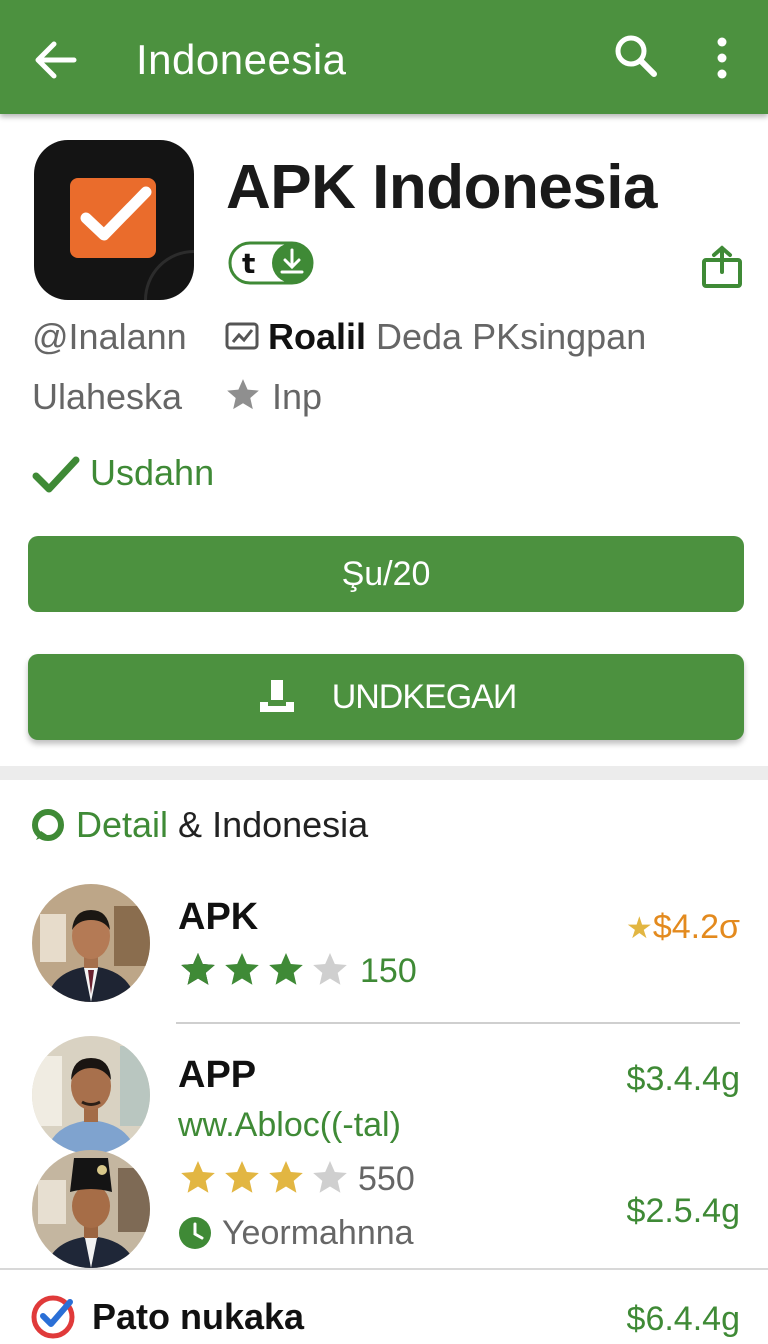 This screenshot has width=768, height=1344. I want to click on item-price: $6.4.4g, so click(683, 1319).